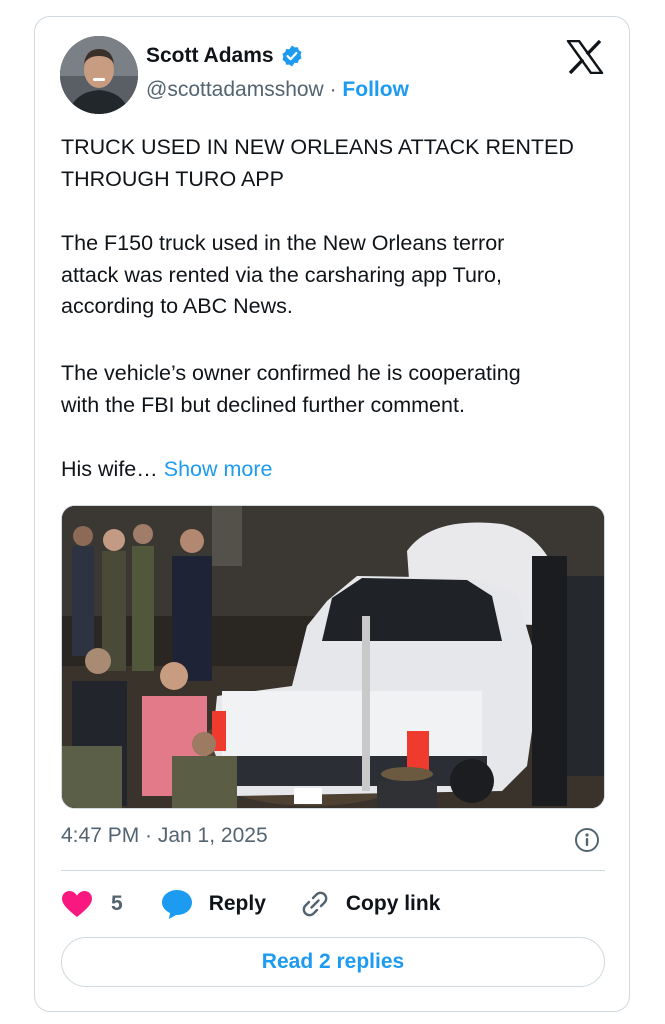 The height and width of the screenshot is (1024, 665). Describe the element at coordinates (585, 57) in the screenshot. I see `x-logo-icon` at that location.